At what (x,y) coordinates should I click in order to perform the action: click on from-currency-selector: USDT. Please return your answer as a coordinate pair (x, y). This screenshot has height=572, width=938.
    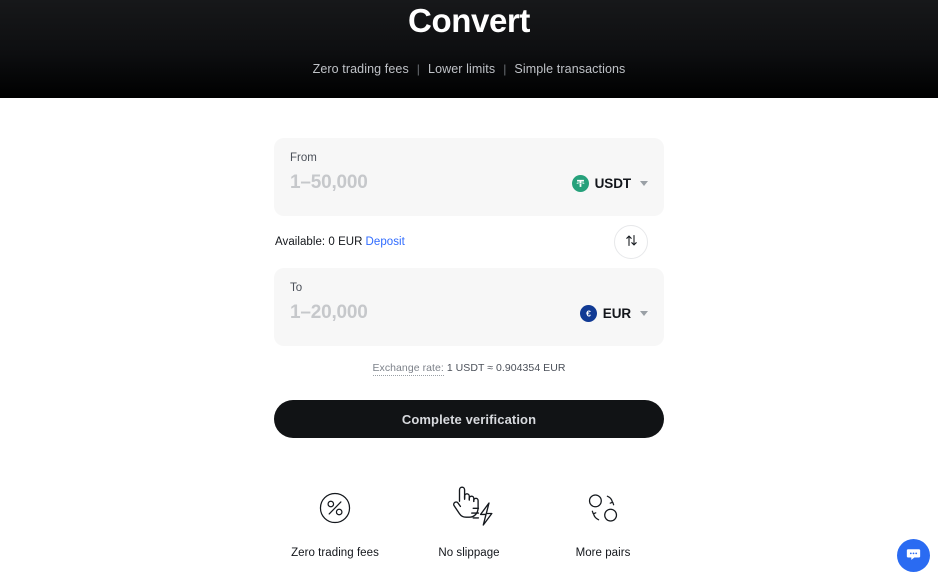
    Looking at the image, I should click on (609, 183).